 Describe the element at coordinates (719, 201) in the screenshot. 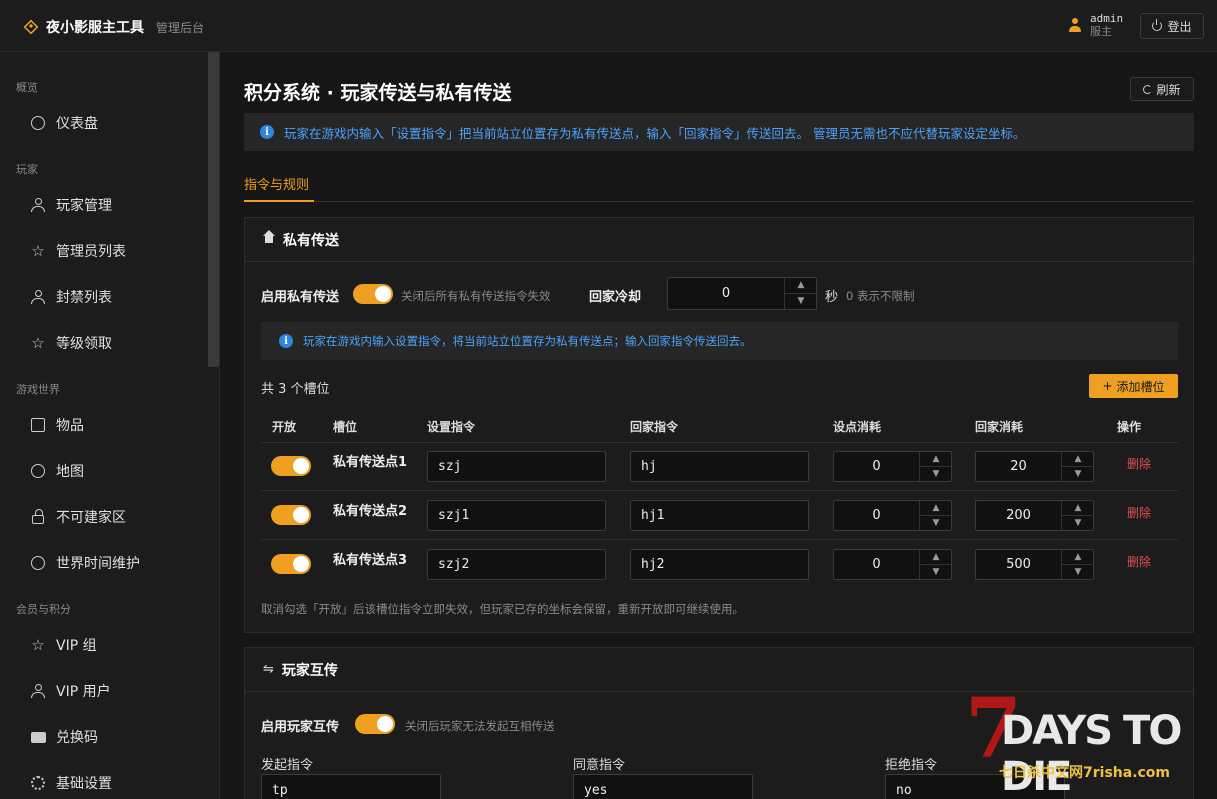

I see `tab-divider` at that location.